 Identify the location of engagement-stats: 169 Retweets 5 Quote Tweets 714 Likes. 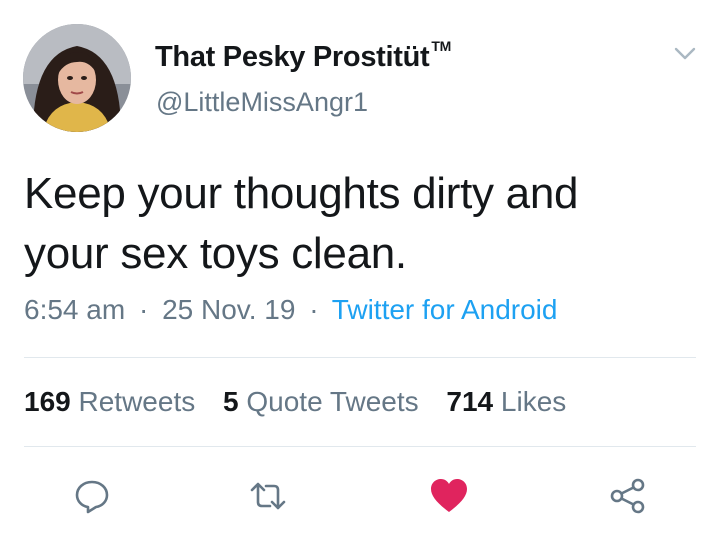
(305, 402).